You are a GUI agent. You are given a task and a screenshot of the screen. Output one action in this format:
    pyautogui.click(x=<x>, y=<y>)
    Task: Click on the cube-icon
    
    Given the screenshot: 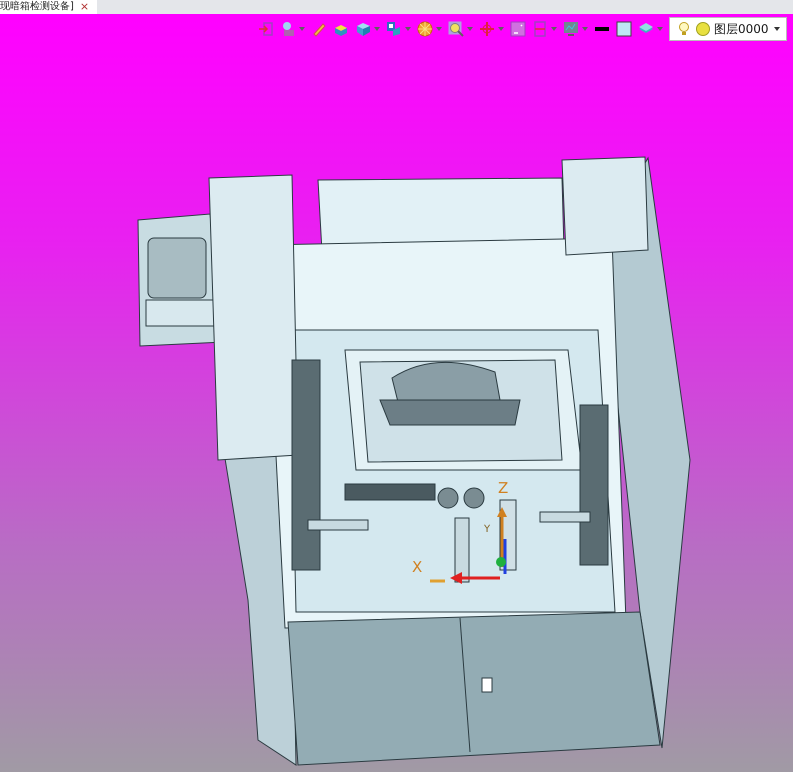 What is the action you would take?
    pyautogui.click(x=363, y=29)
    